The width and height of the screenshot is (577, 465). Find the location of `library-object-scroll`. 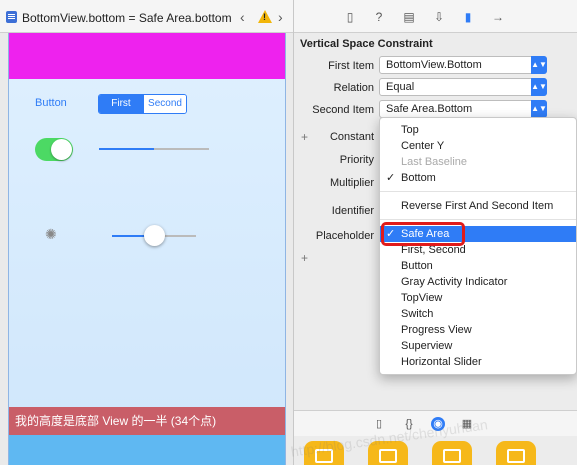

library-object-scroll is located at coordinates (516, 453).